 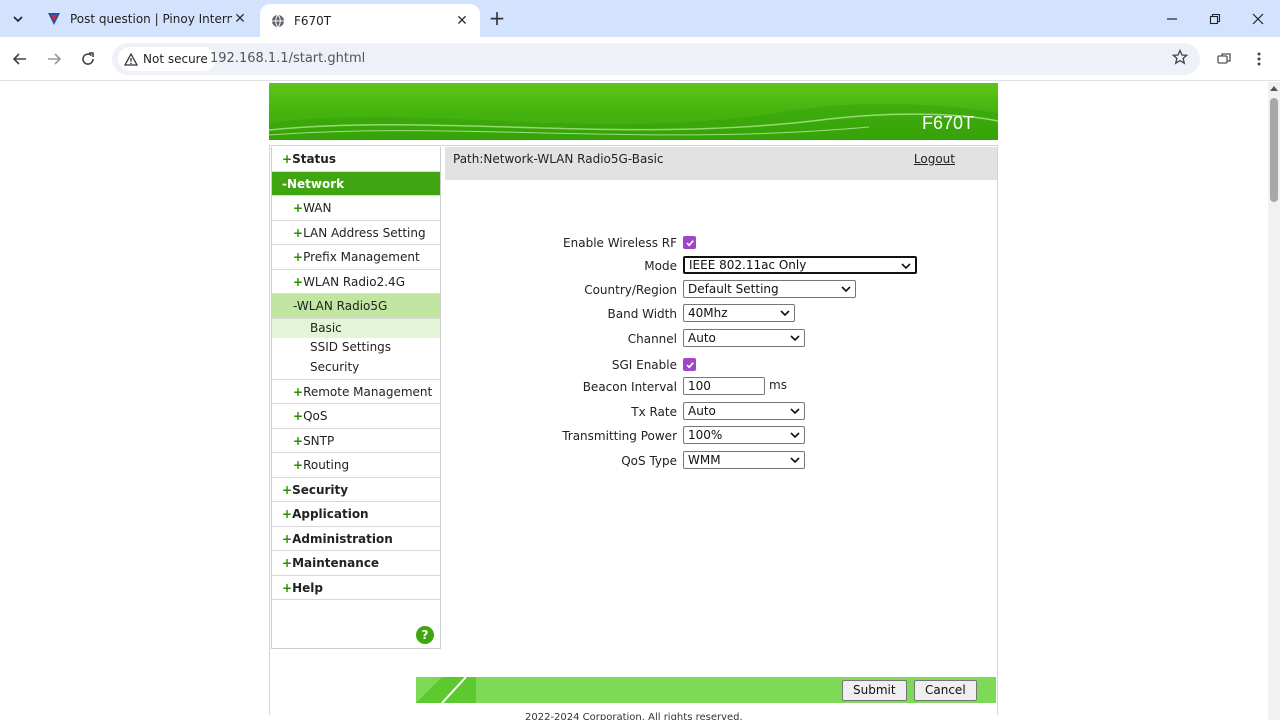 I want to click on new-tab-button: +, so click(x=497, y=19).